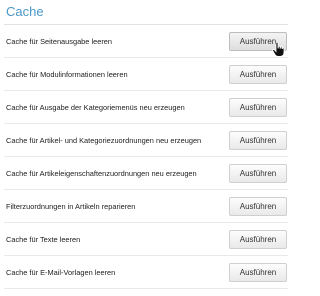  Describe the element at coordinates (61, 272) in the screenshot. I see `row-label: Cache für E-Mail-Vorlagen leeren` at that location.